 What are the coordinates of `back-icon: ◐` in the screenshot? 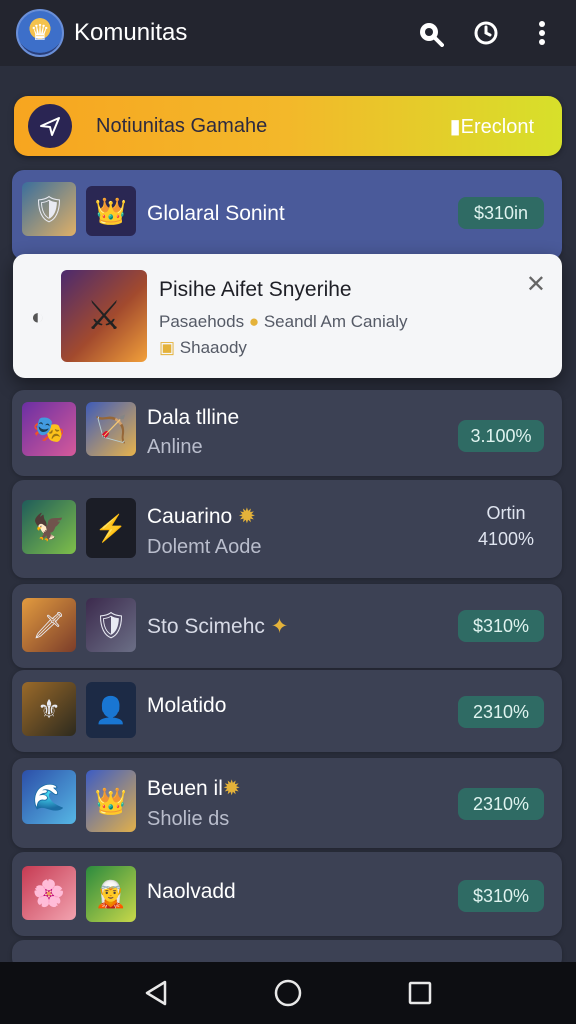 It's located at (37, 317).